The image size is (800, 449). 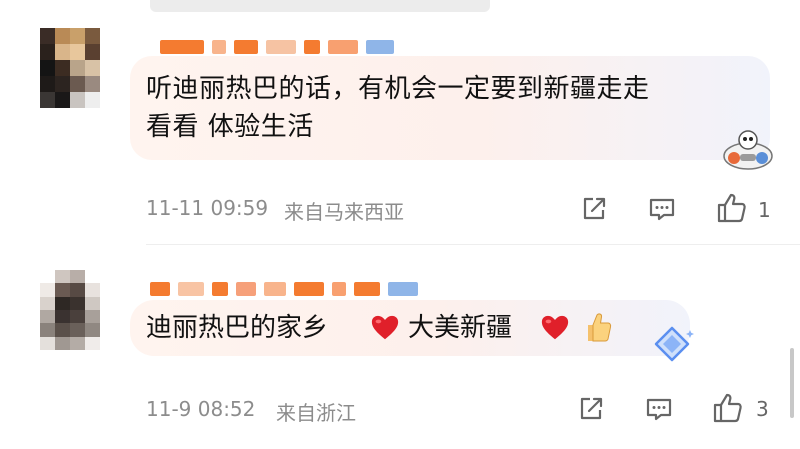 I want to click on diamond-badge-icon, so click(x=674, y=344).